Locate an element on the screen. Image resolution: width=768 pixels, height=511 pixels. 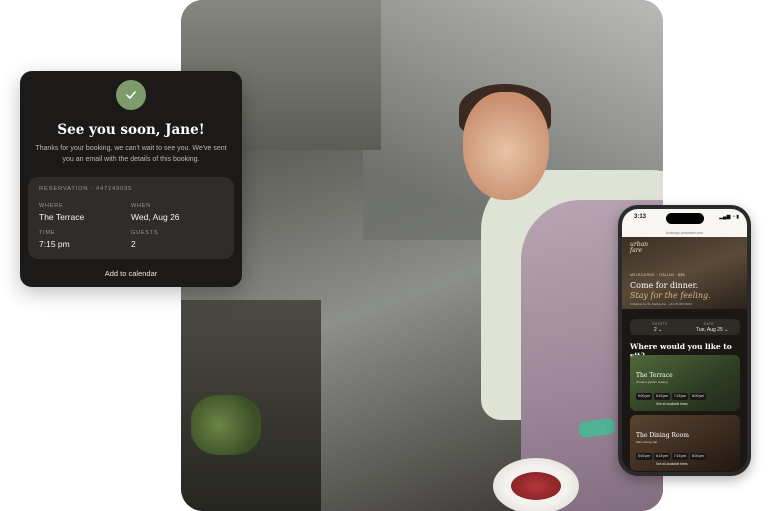
status-bar: 3:13 ▂▄▆ ◔ ▮ is located at coordinates (684, 219).